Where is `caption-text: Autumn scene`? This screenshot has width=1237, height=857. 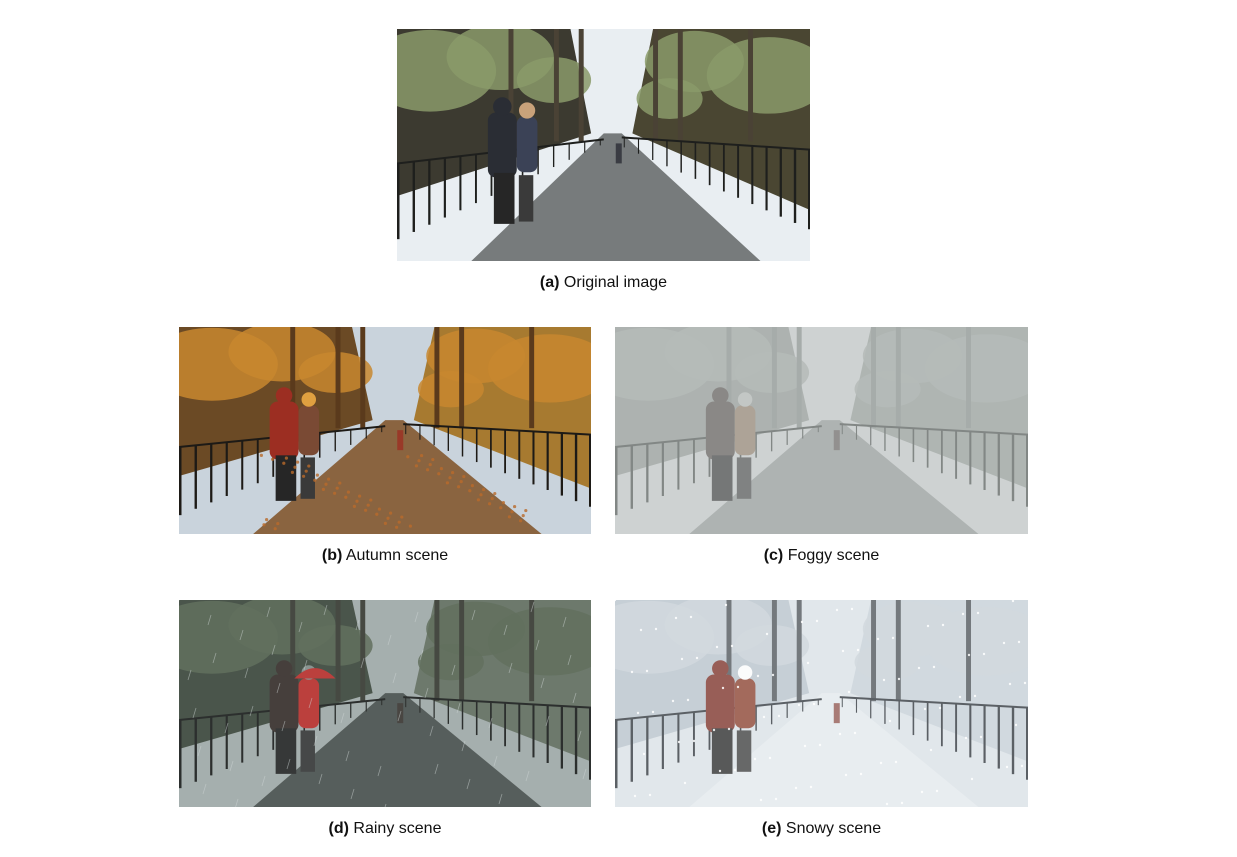
caption-text: Autumn scene is located at coordinates (397, 555).